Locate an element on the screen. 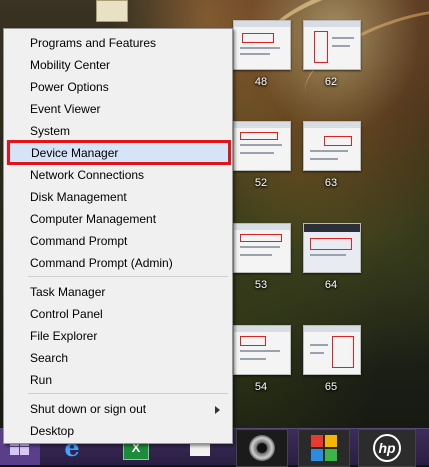 The image size is (429, 467). desktop-file-63: 63 is located at coordinates (333, 159).